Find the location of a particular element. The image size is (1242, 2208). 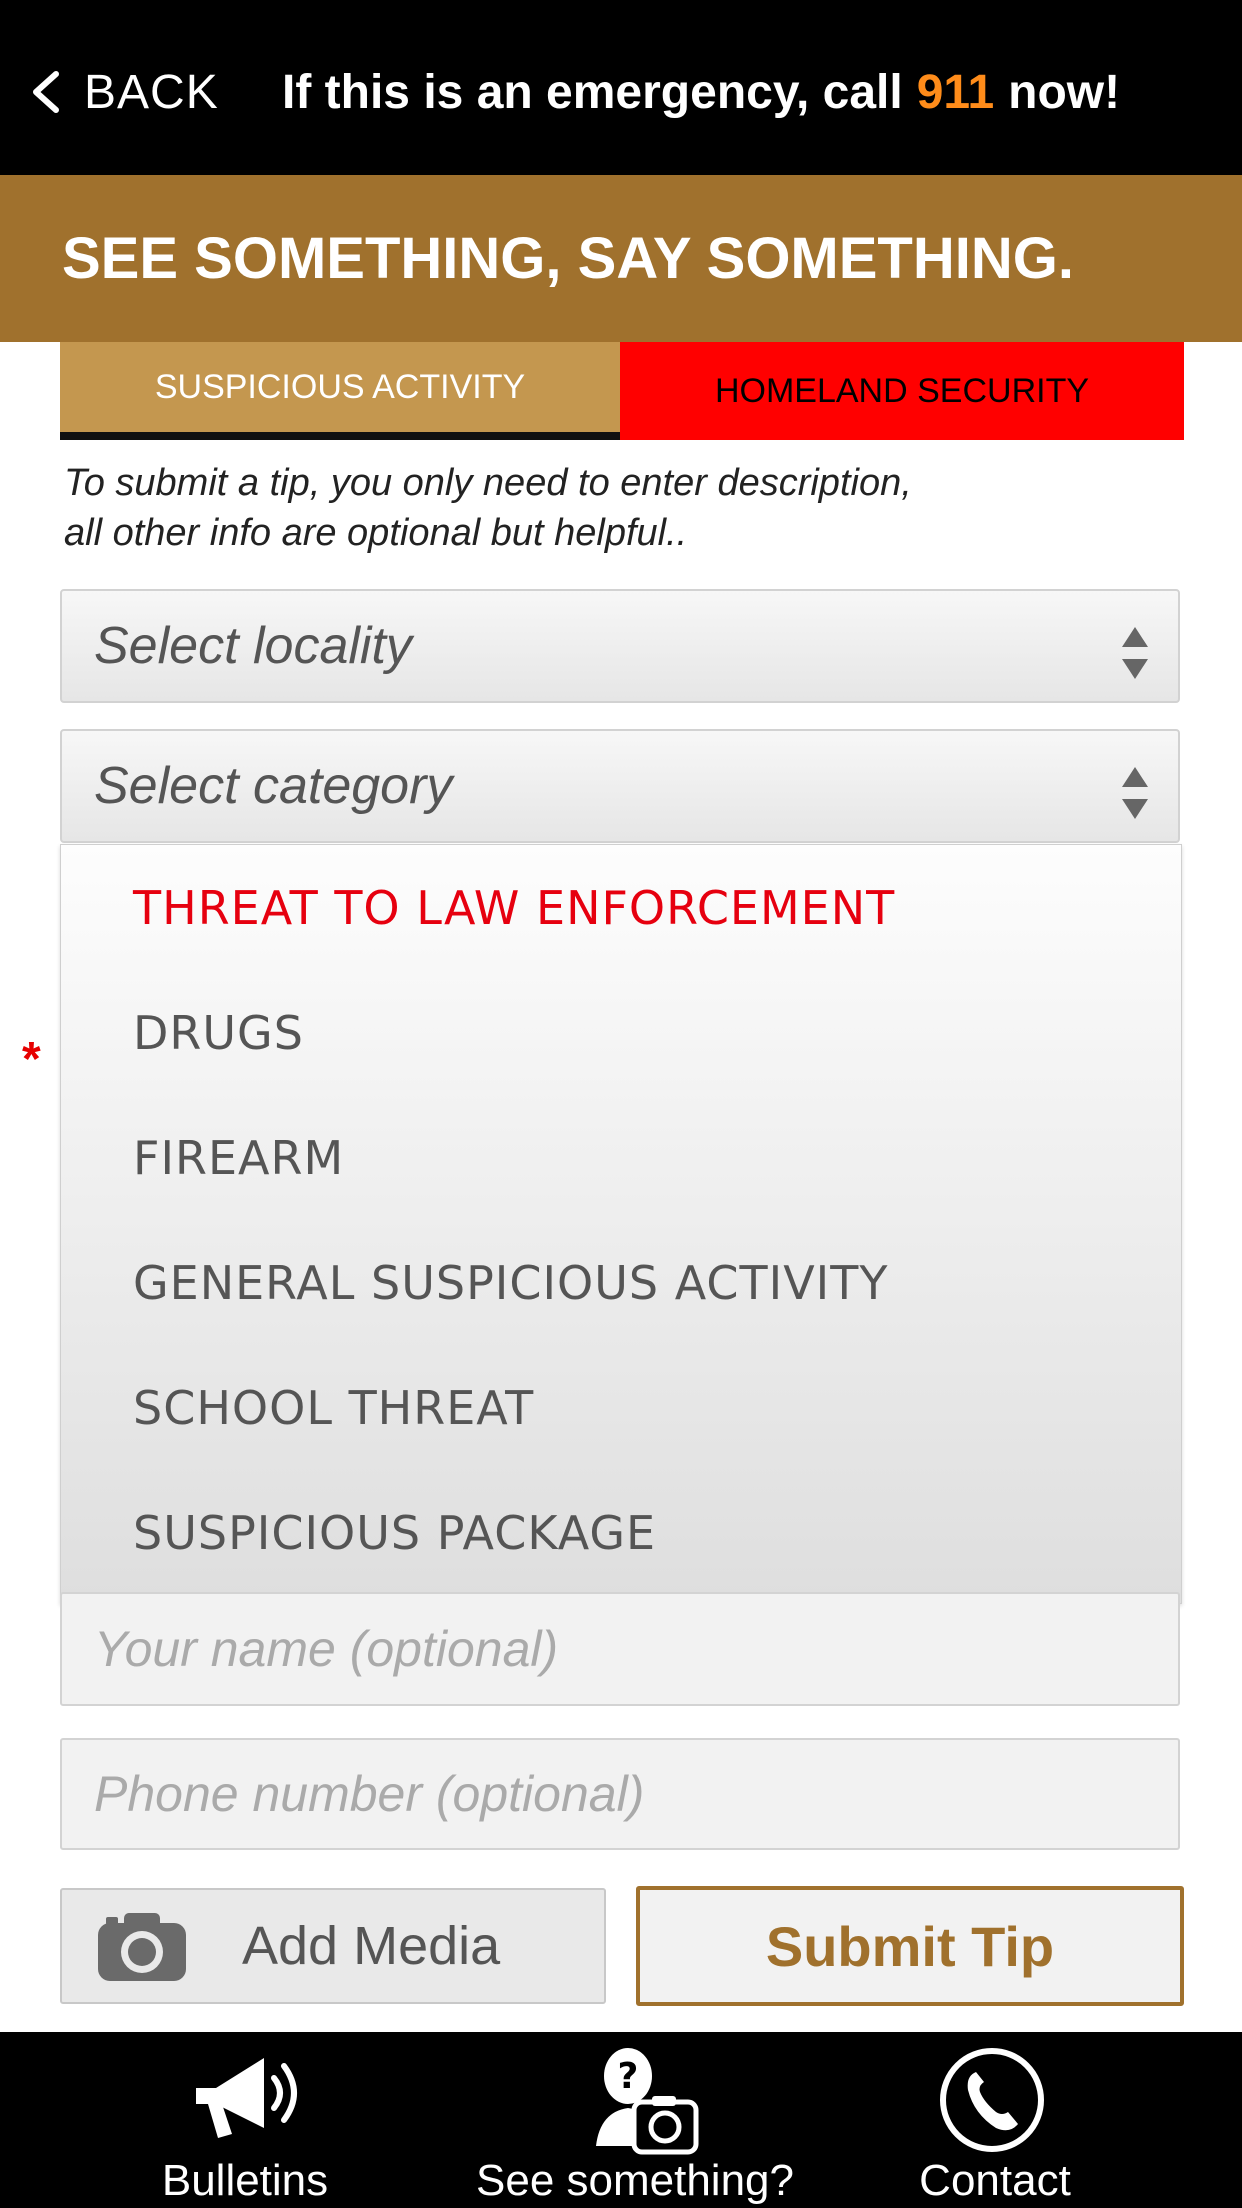

add-media-label: Add Media is located at coordinates (371, 1946).